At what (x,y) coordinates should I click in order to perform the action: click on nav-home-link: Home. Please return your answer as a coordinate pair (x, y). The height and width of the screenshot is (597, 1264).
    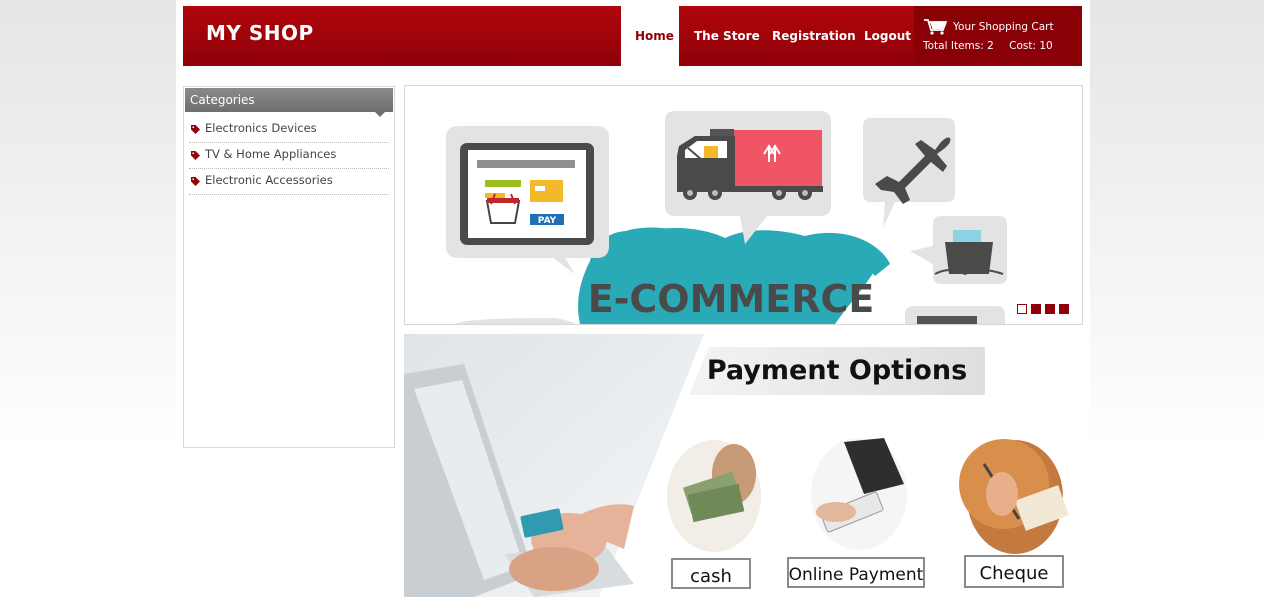
    Looking at the image, I should click on (654, 36).